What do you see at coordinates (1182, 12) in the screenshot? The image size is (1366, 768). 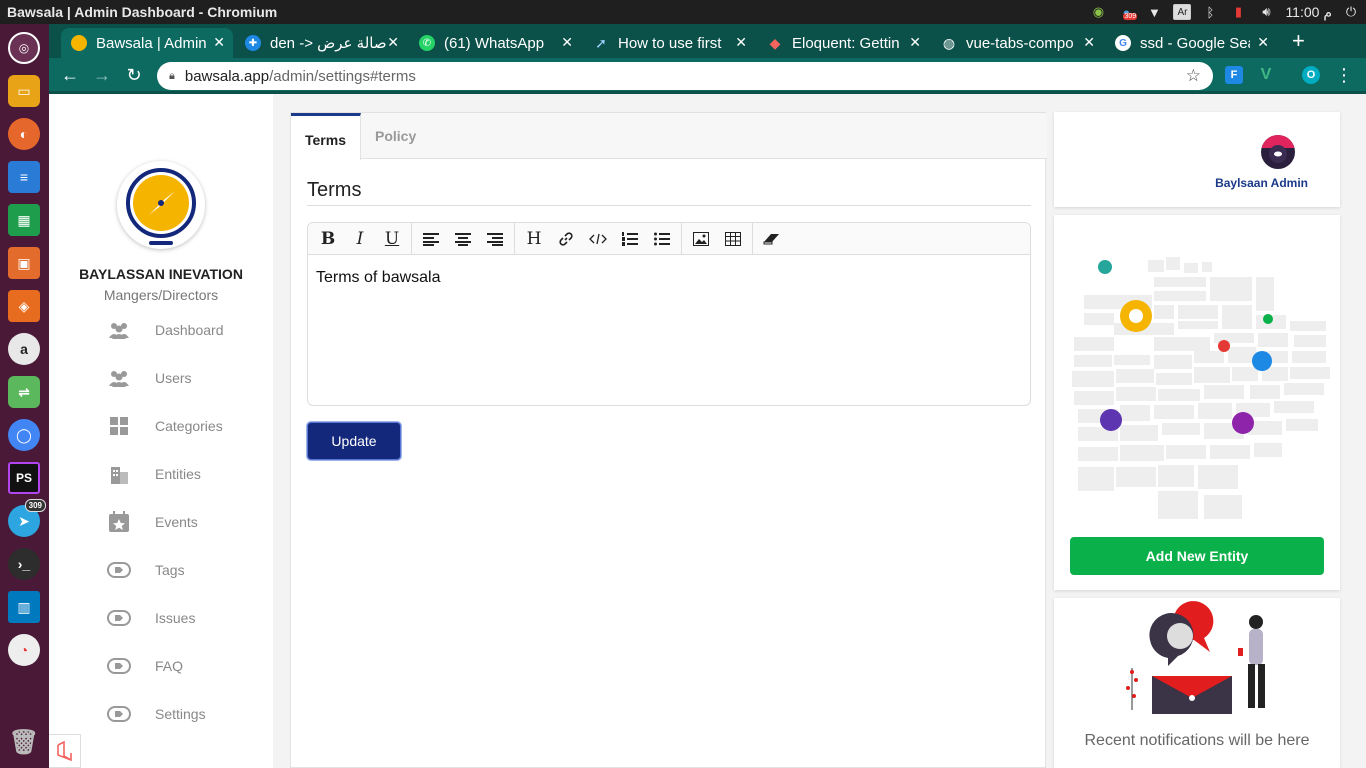 I see `keyboard-layout-icon: Ar` at bounding box center [1182, 12].